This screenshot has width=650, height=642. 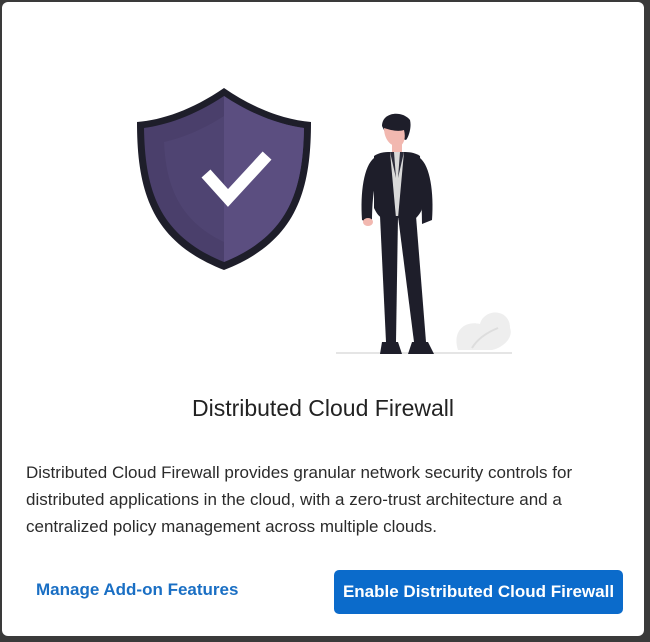 What do you see at coordinates (137, 590) in the screenshot?
I see `manage-add-on-features-link: Manage Add-on Features` at bounding box center [137, 590].